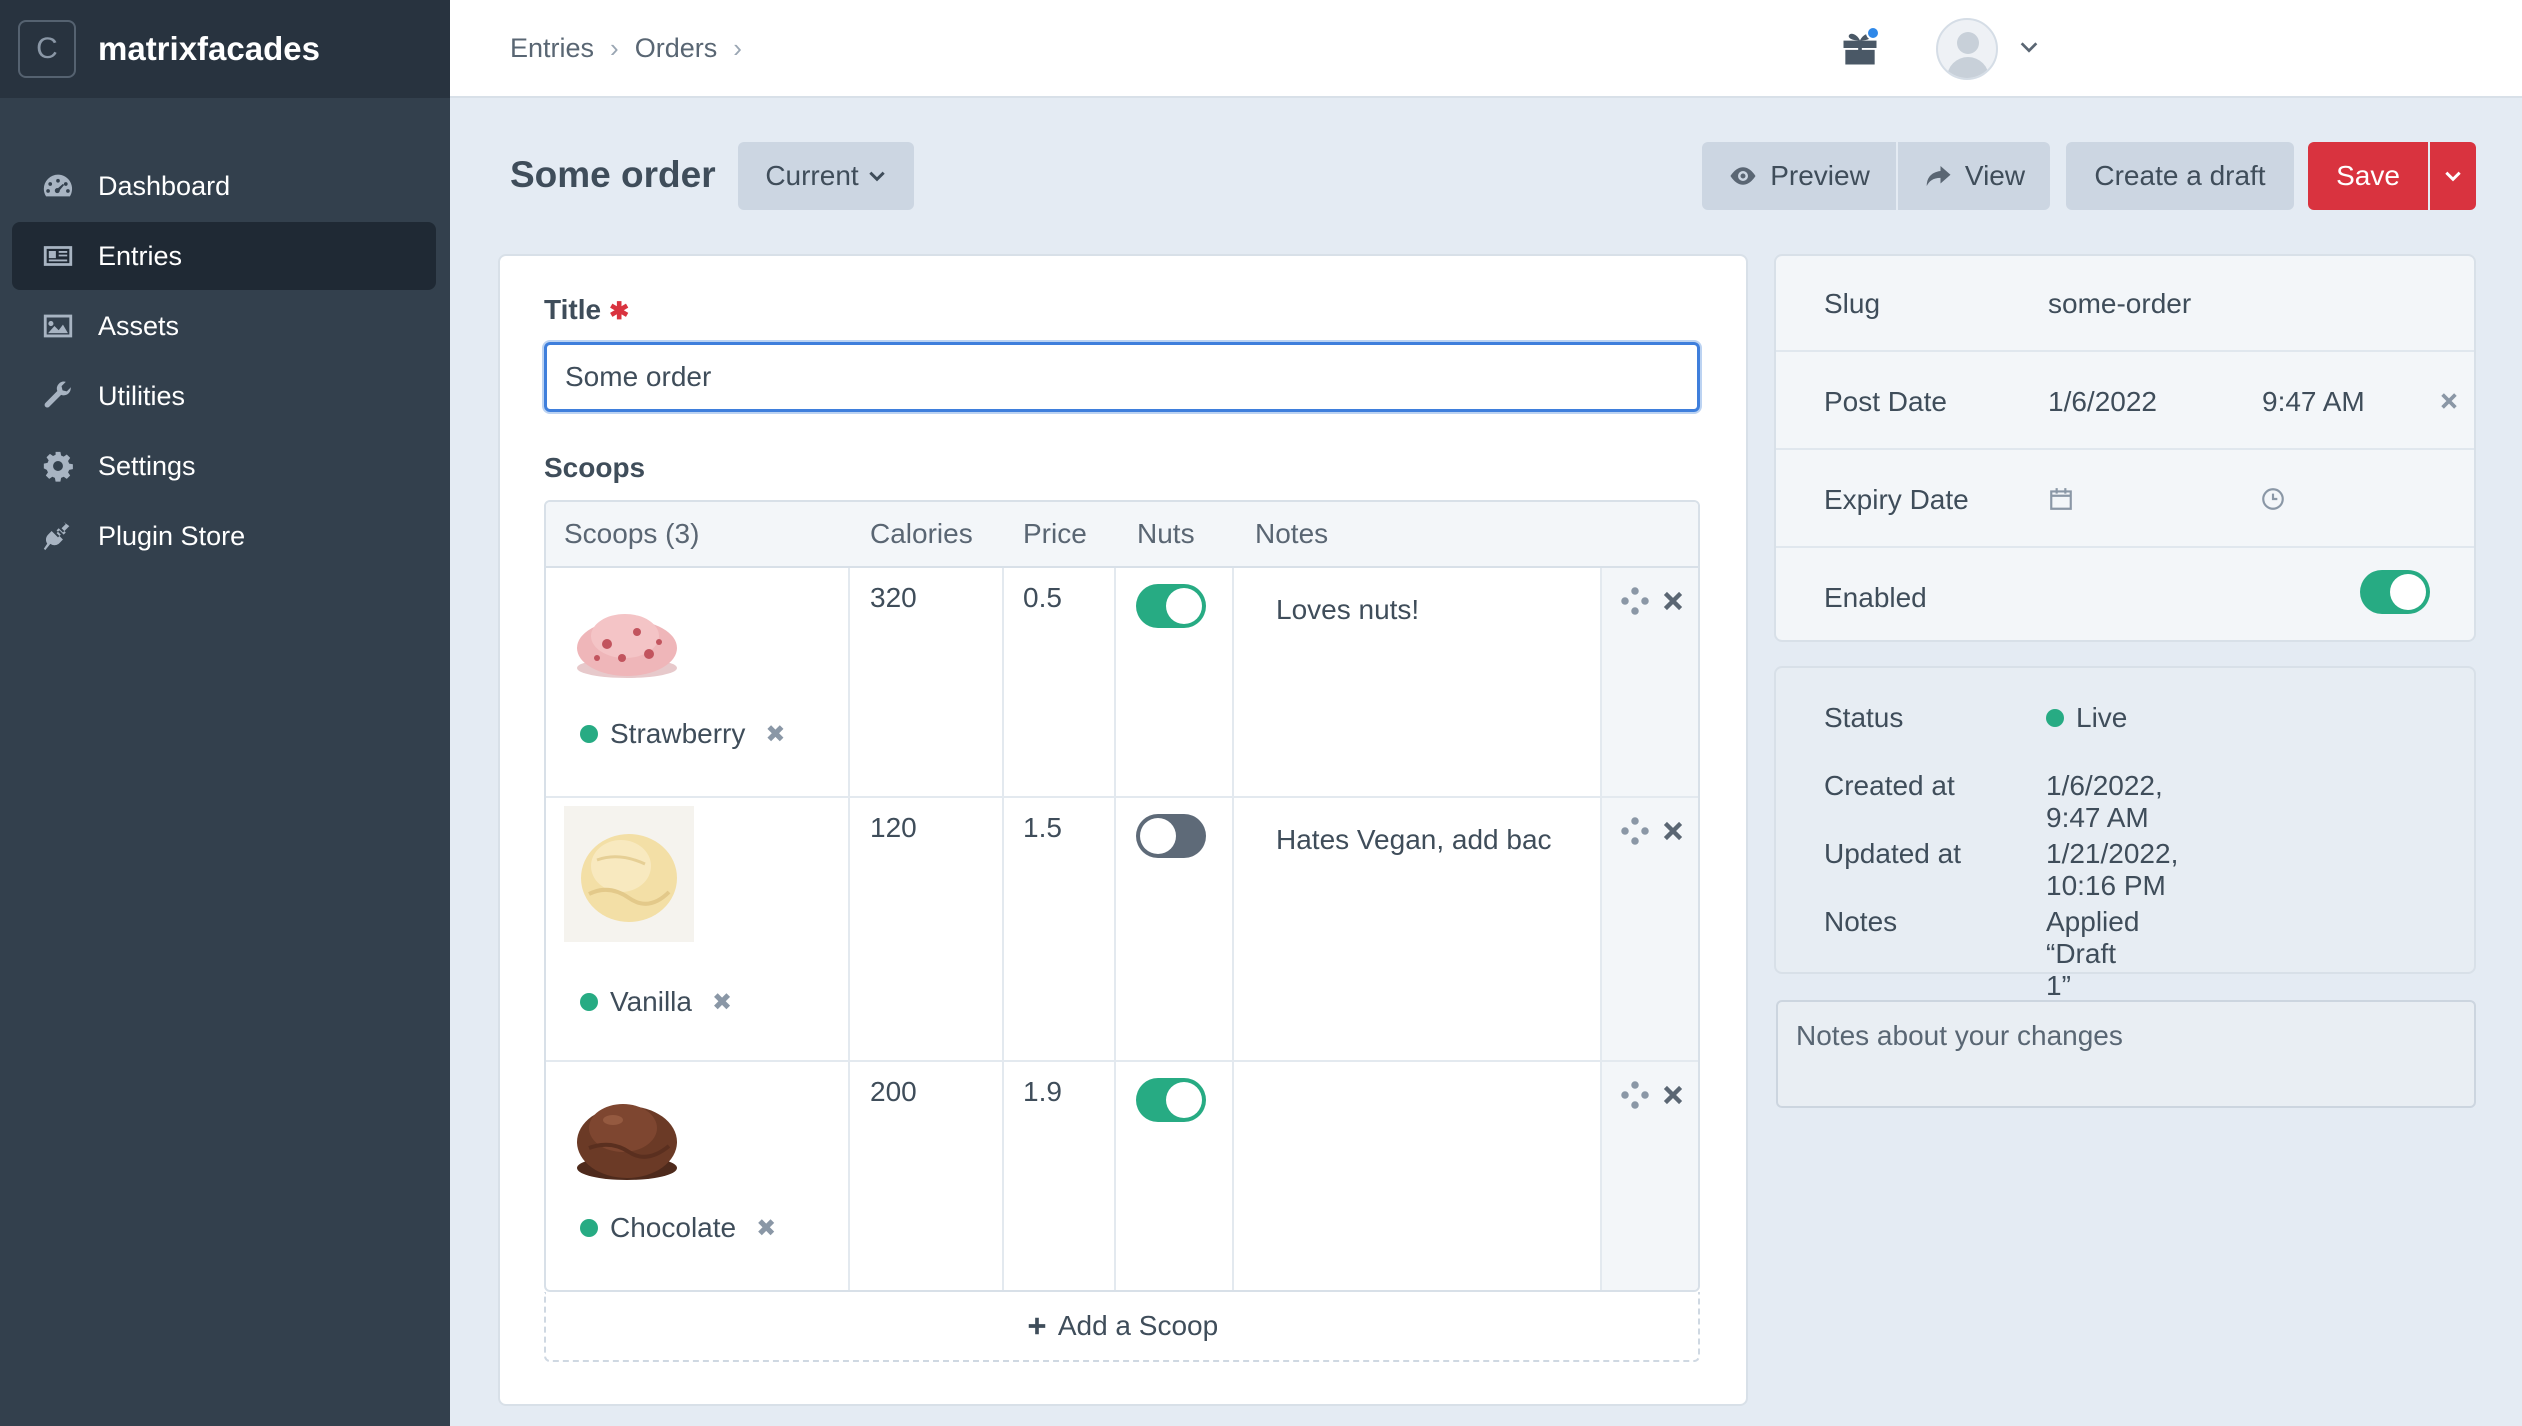 The image size is (2522, 1426). Describe the element at coordinates (552, 48) in the screenshot. I see `breadcrumb-entries: Entries` at that location.